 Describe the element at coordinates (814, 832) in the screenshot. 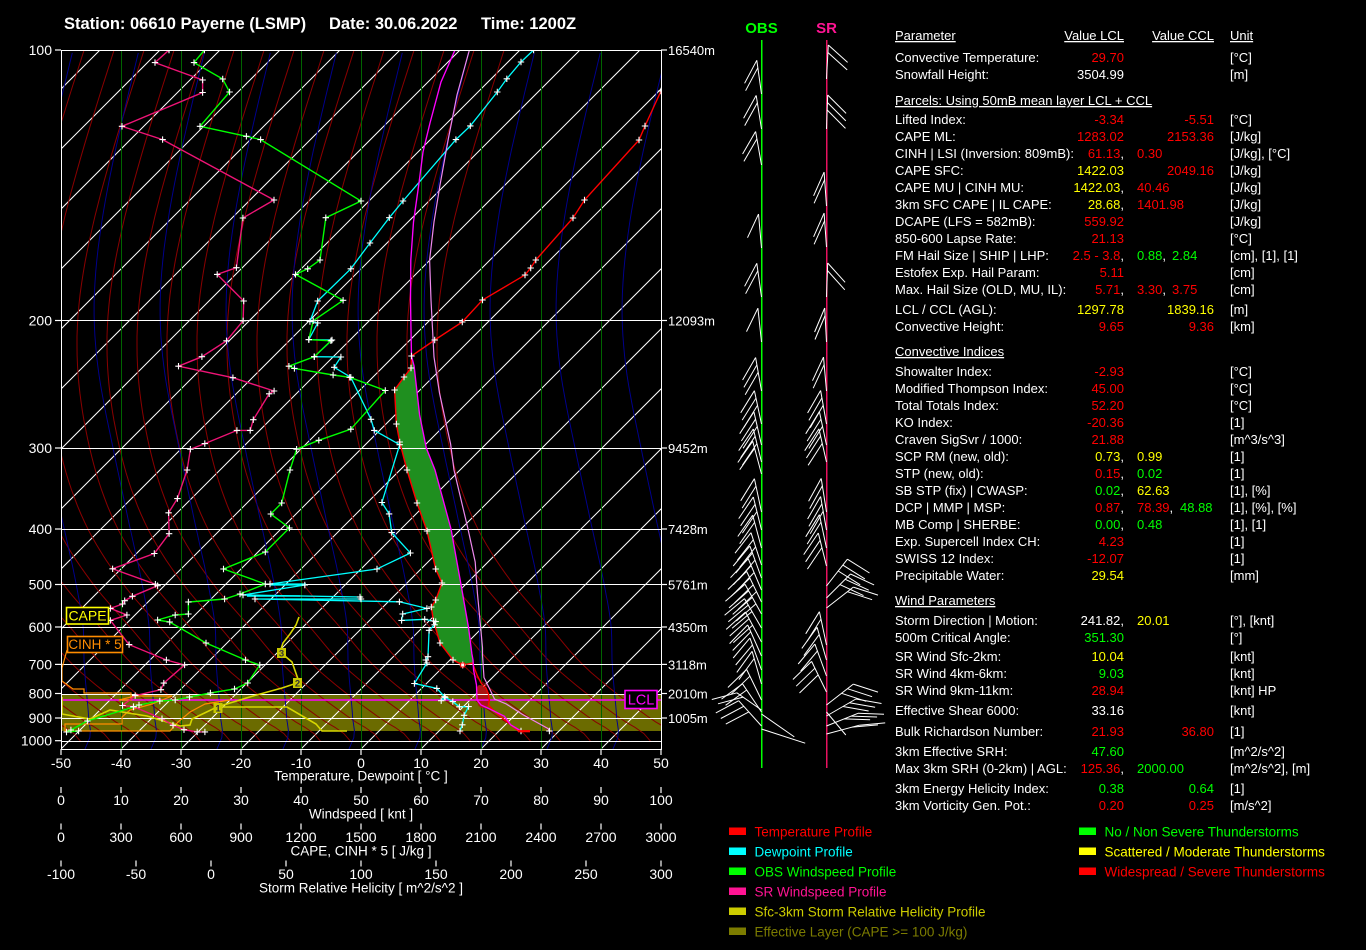

I see `svg-text: Temperature Profile` at that location.